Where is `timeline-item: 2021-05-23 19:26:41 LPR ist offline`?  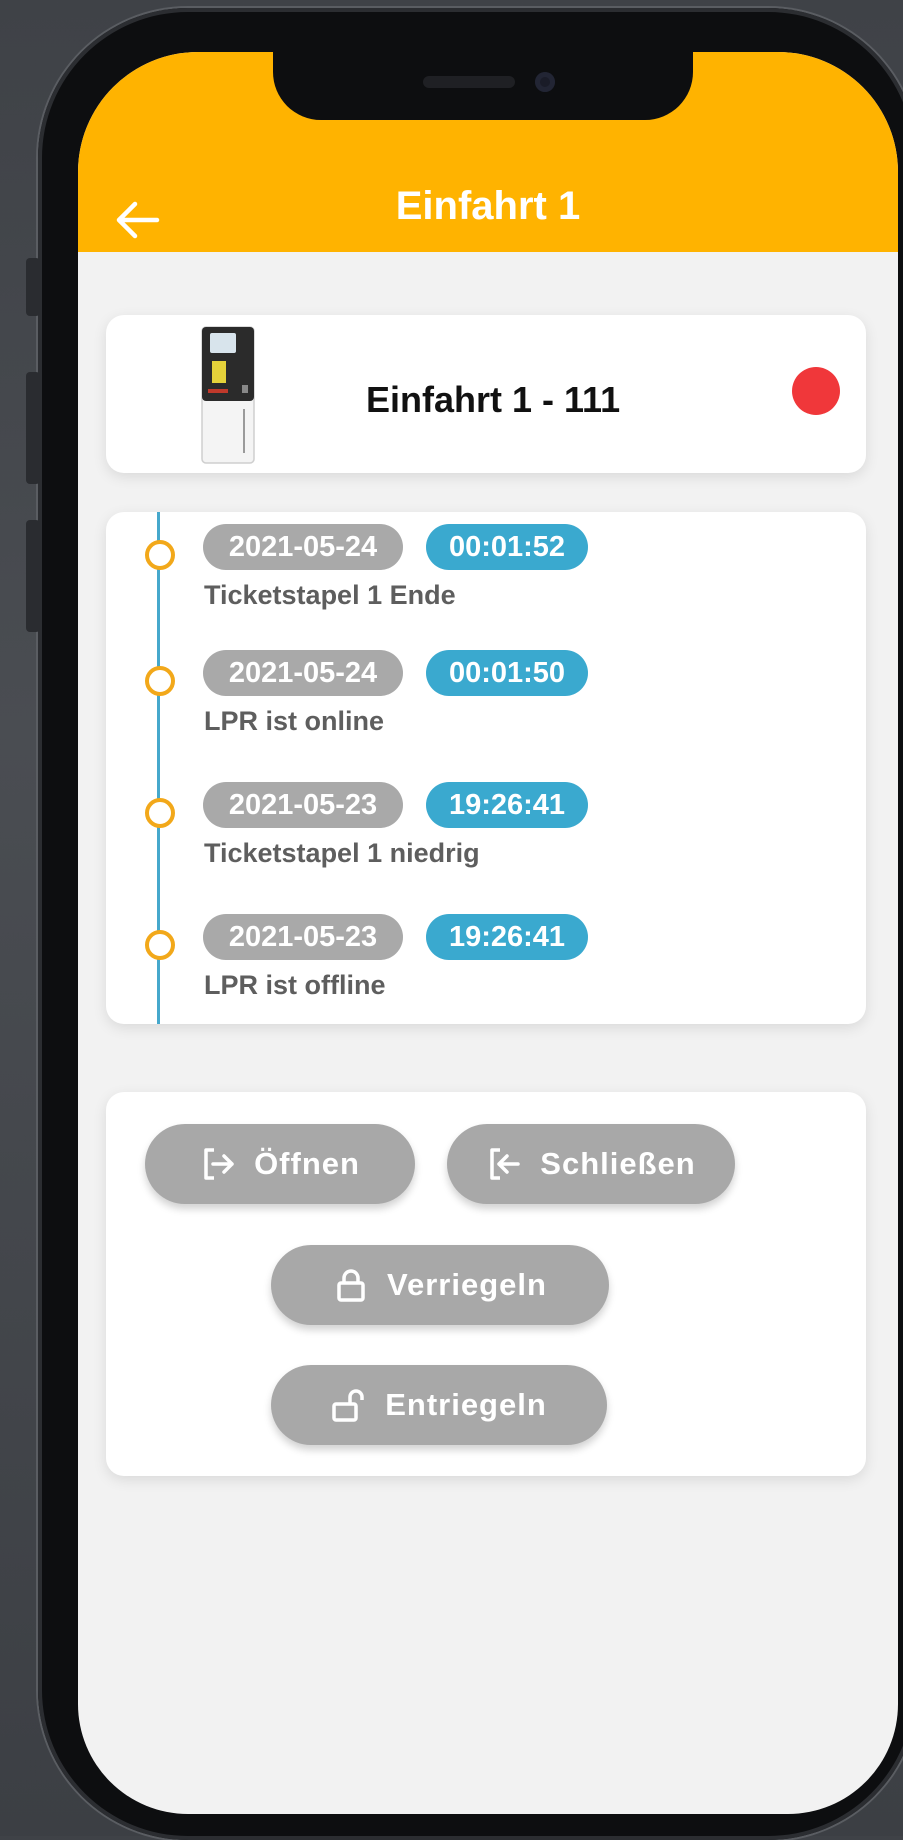 timeline-item: 2021-05-23 19:26:41 LPR ist offline is located at coordinates (486, 964).